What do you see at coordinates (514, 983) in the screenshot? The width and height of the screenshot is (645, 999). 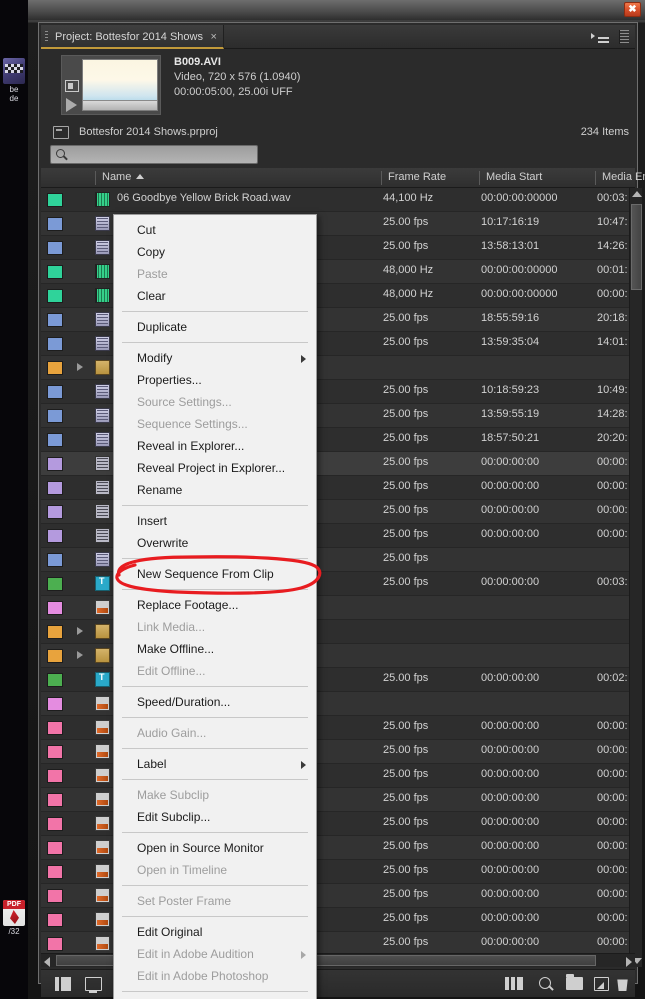 I see `freeform-view-icon` at bounding box center [514, 983].